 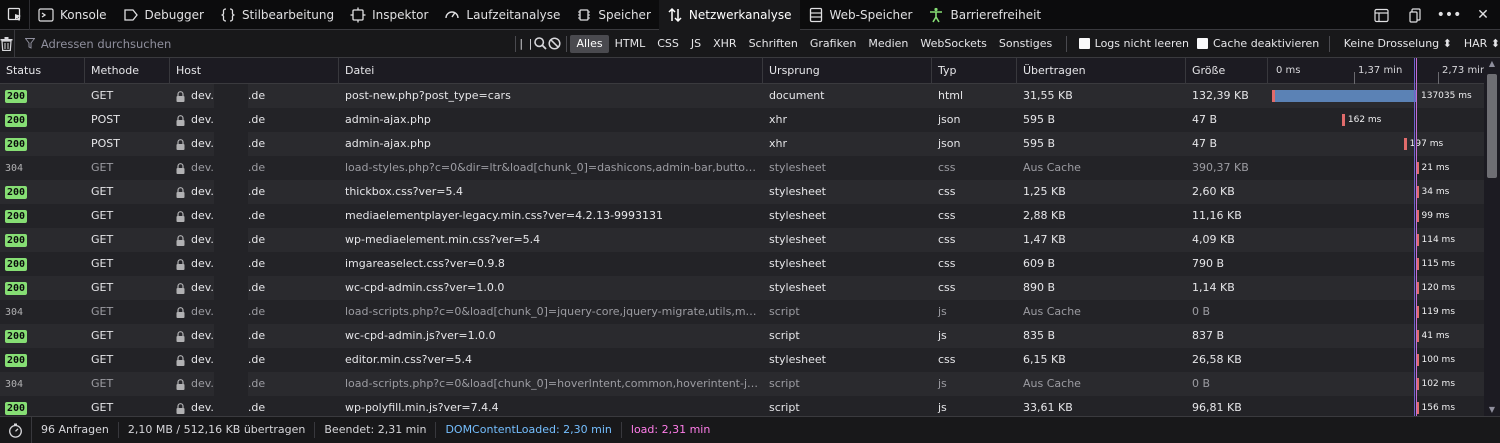 What do you see at coordinates (1044, 191) in the screenshot?
I see `transferred-cell: 1,25 KB` at bounding box center [1044, 191].